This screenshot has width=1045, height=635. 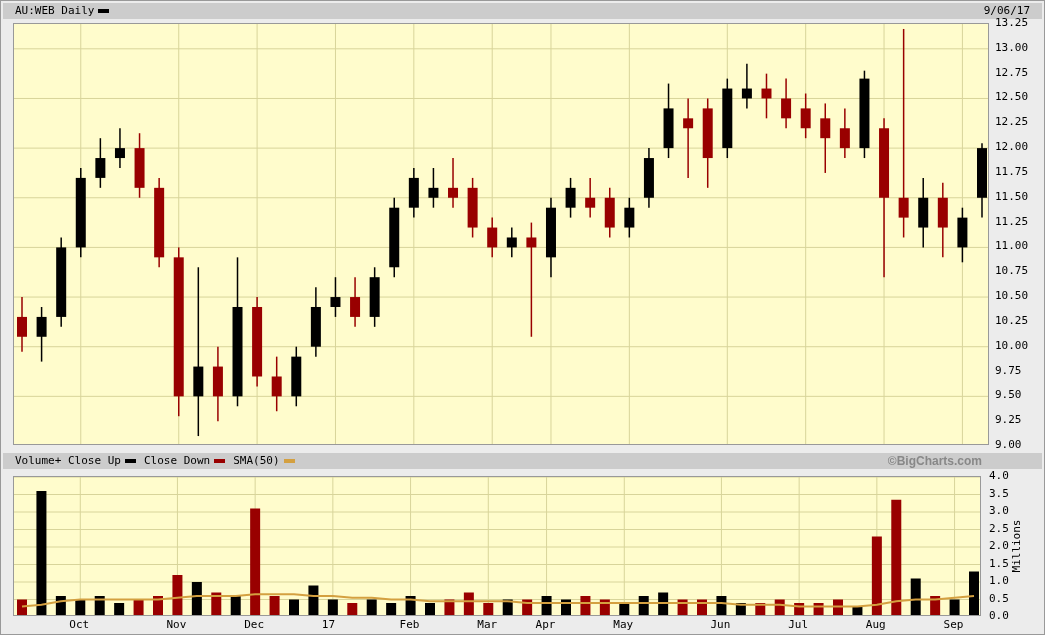 What do you see at coordinates (328, 625) in the screenshot?
I see `axis-label: 17` at bounding box center [328, 625].